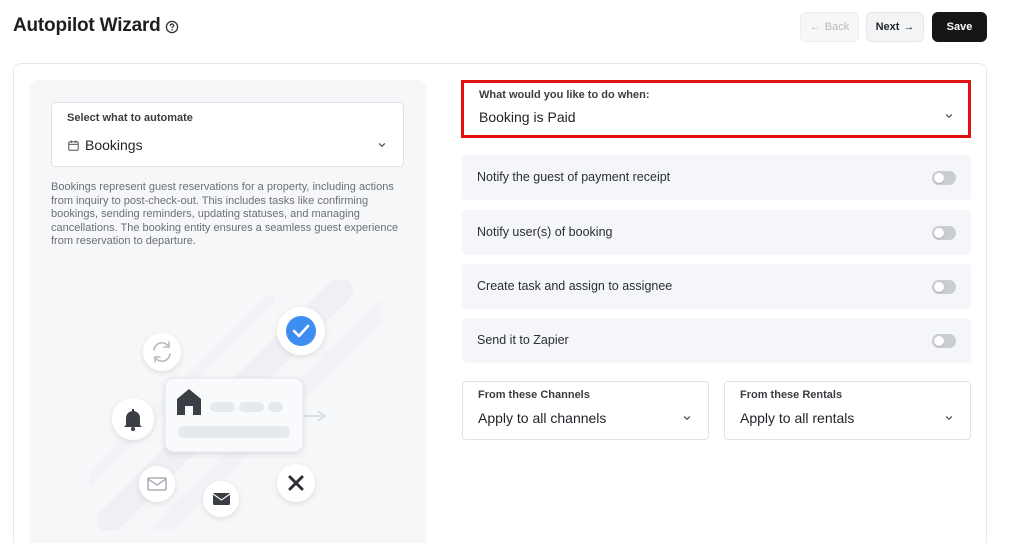 Image resolution: width=1009 pixels, height=543 pixels. What do you see at coordinates (162, 352) in the screenshot?
I see `sync-icon` at bounding box center [162, 352].